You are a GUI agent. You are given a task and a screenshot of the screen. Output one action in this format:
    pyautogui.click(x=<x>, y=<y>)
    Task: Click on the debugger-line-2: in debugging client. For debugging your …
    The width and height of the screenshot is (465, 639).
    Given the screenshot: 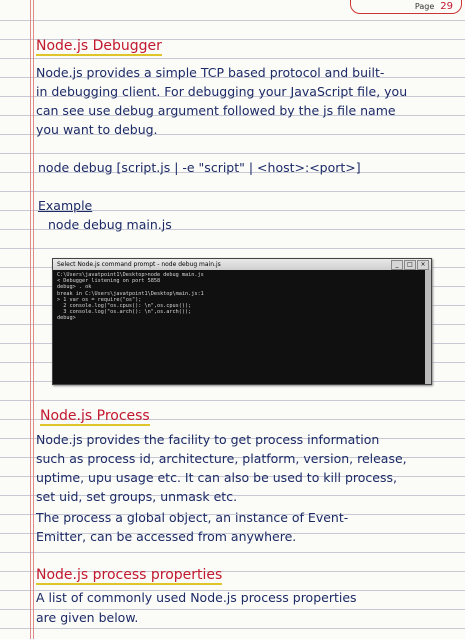 What is the action you would take?
    pyautogui.click(x=222, y=91)
    